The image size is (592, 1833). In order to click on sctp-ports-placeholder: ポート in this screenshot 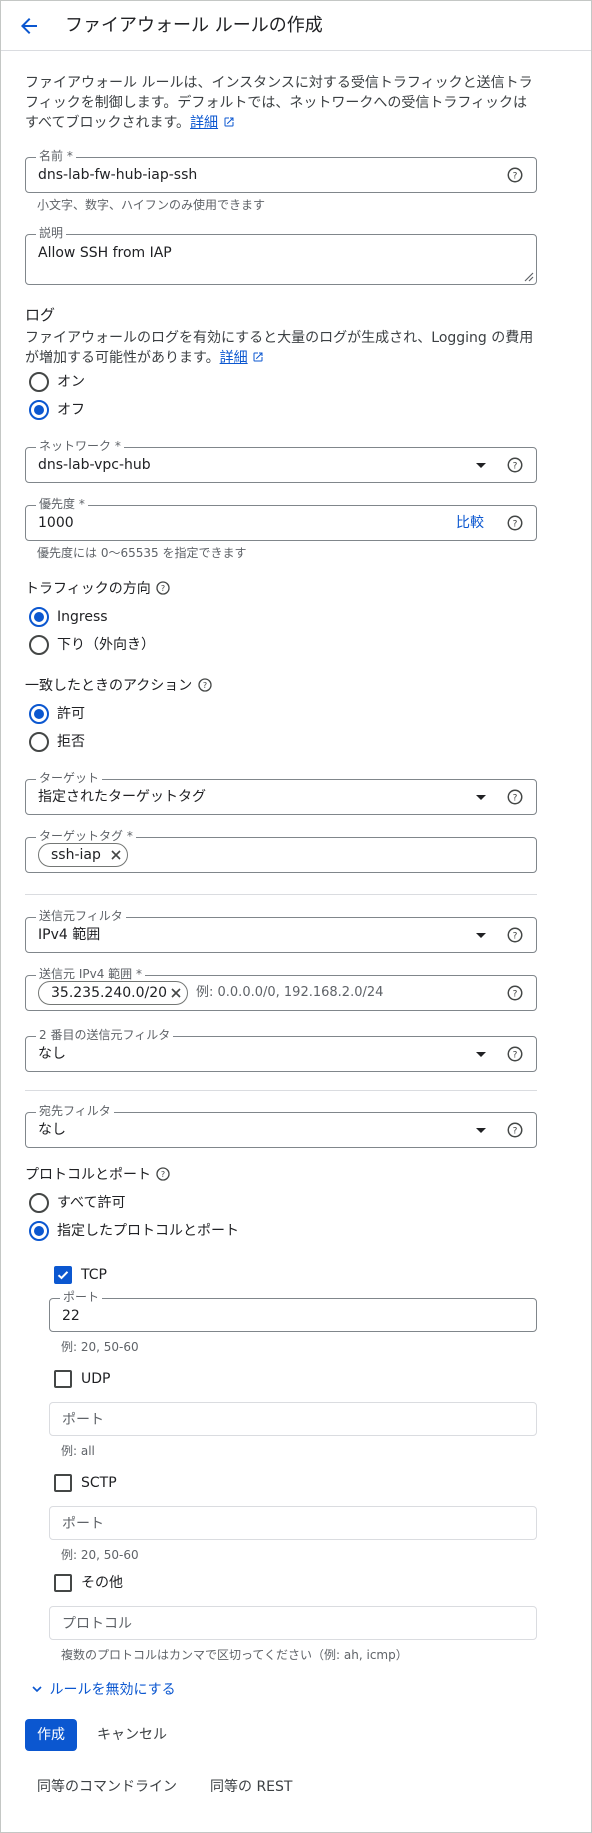, I will do `click(83, 1524)`.